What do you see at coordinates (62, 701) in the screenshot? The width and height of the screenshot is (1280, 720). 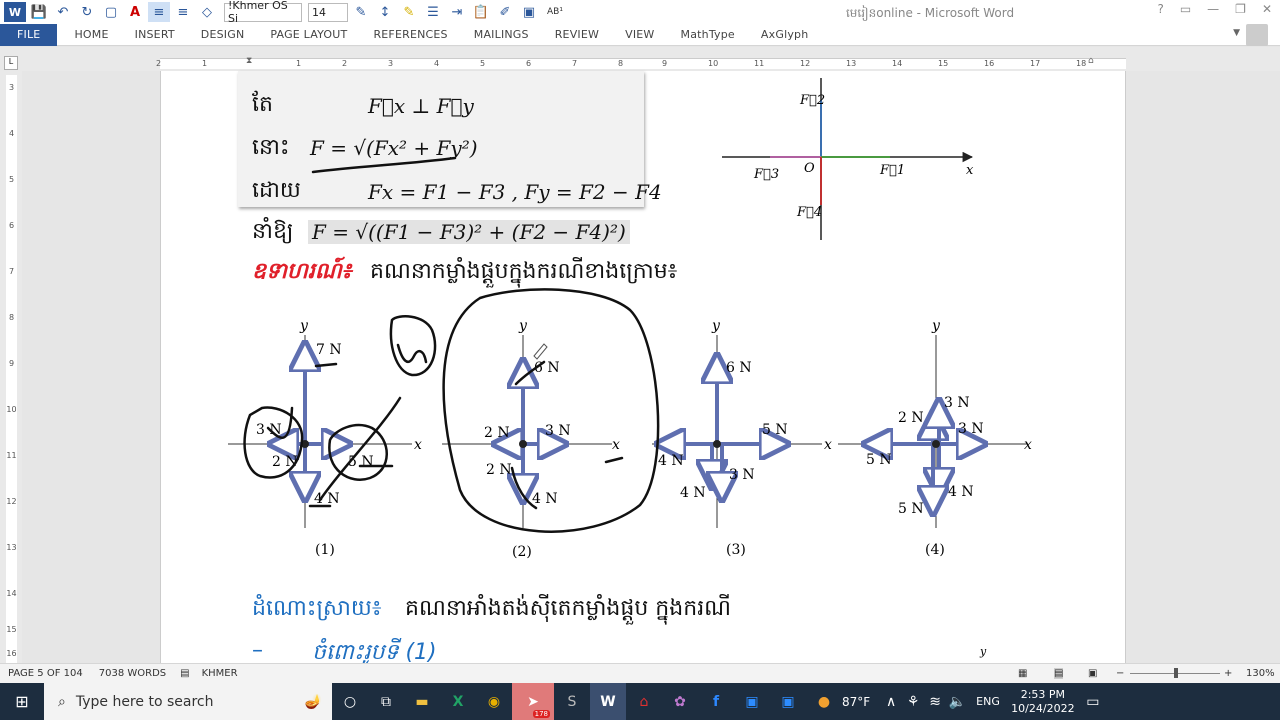 I see `search-icon: ⌕` at bounding box center [62, 701].